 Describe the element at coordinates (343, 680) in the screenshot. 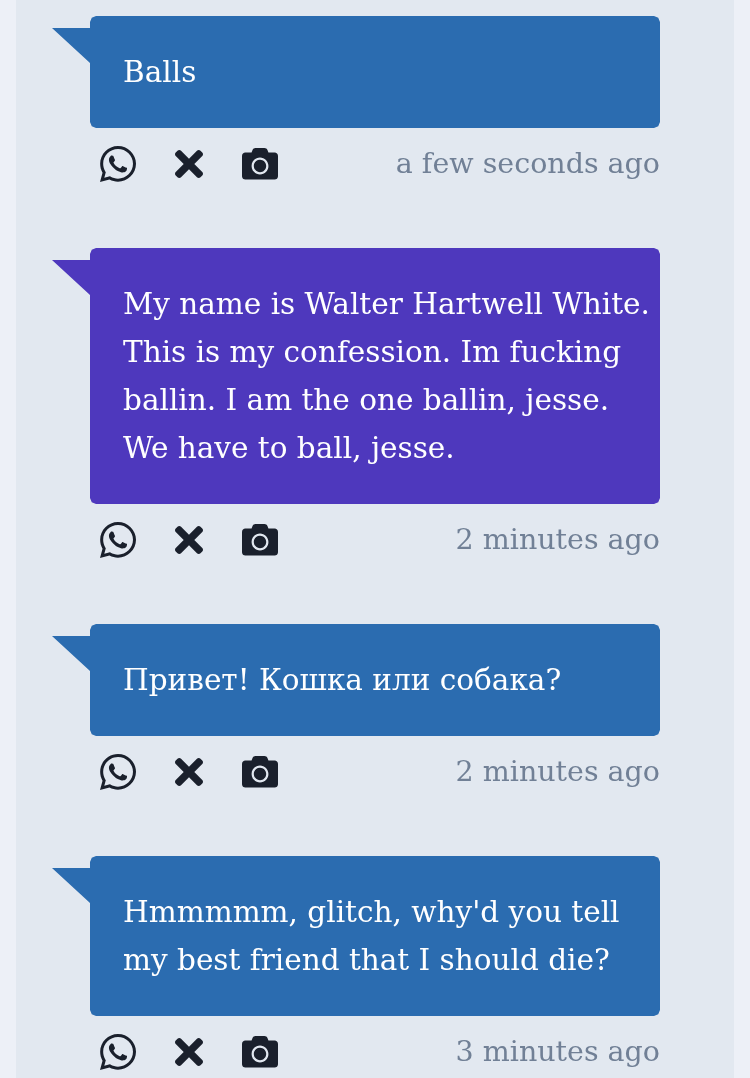

I see `message-text: Привет! Кошка или собака?` at that location.